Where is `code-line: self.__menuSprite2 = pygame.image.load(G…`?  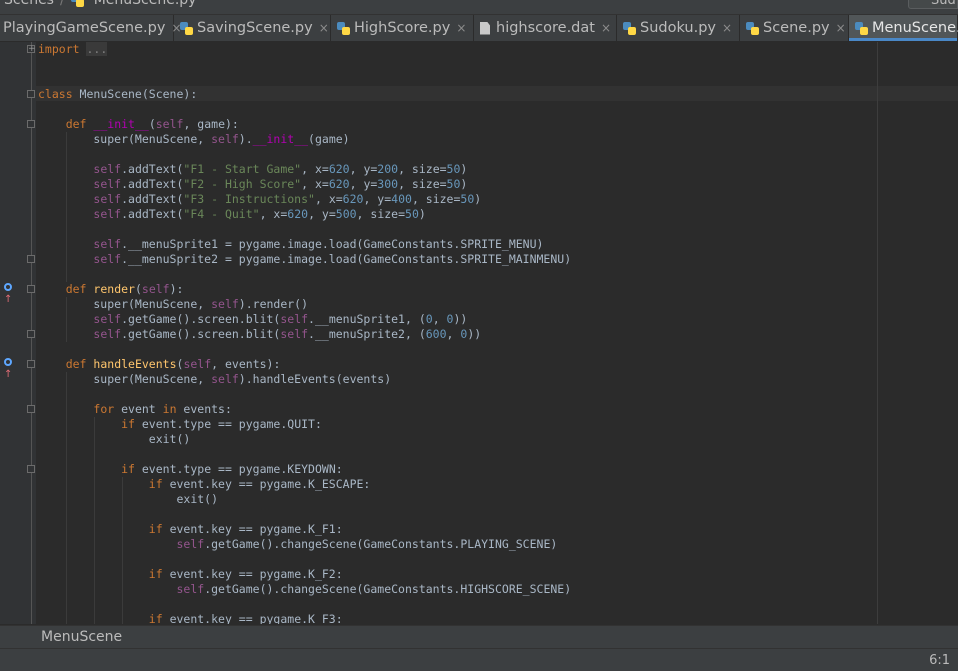
code-line: self.__menuSprite2 = pygame.image.load(G… is located at coordinates (304, 259).